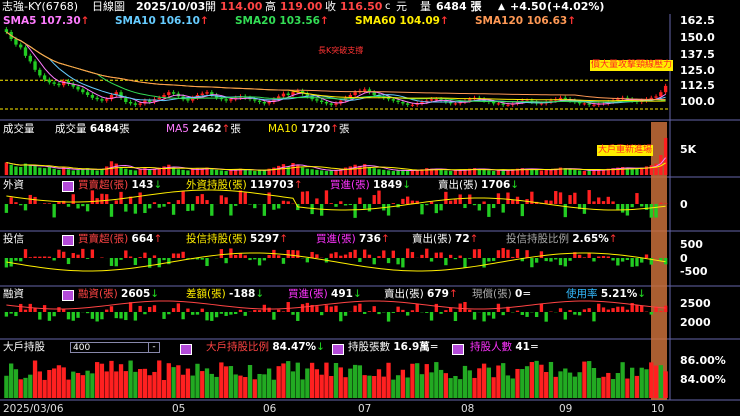  Describe the element at coordinates (13, 185) in the screenshot. I see `foreign-panel-title: 外資` at that location.